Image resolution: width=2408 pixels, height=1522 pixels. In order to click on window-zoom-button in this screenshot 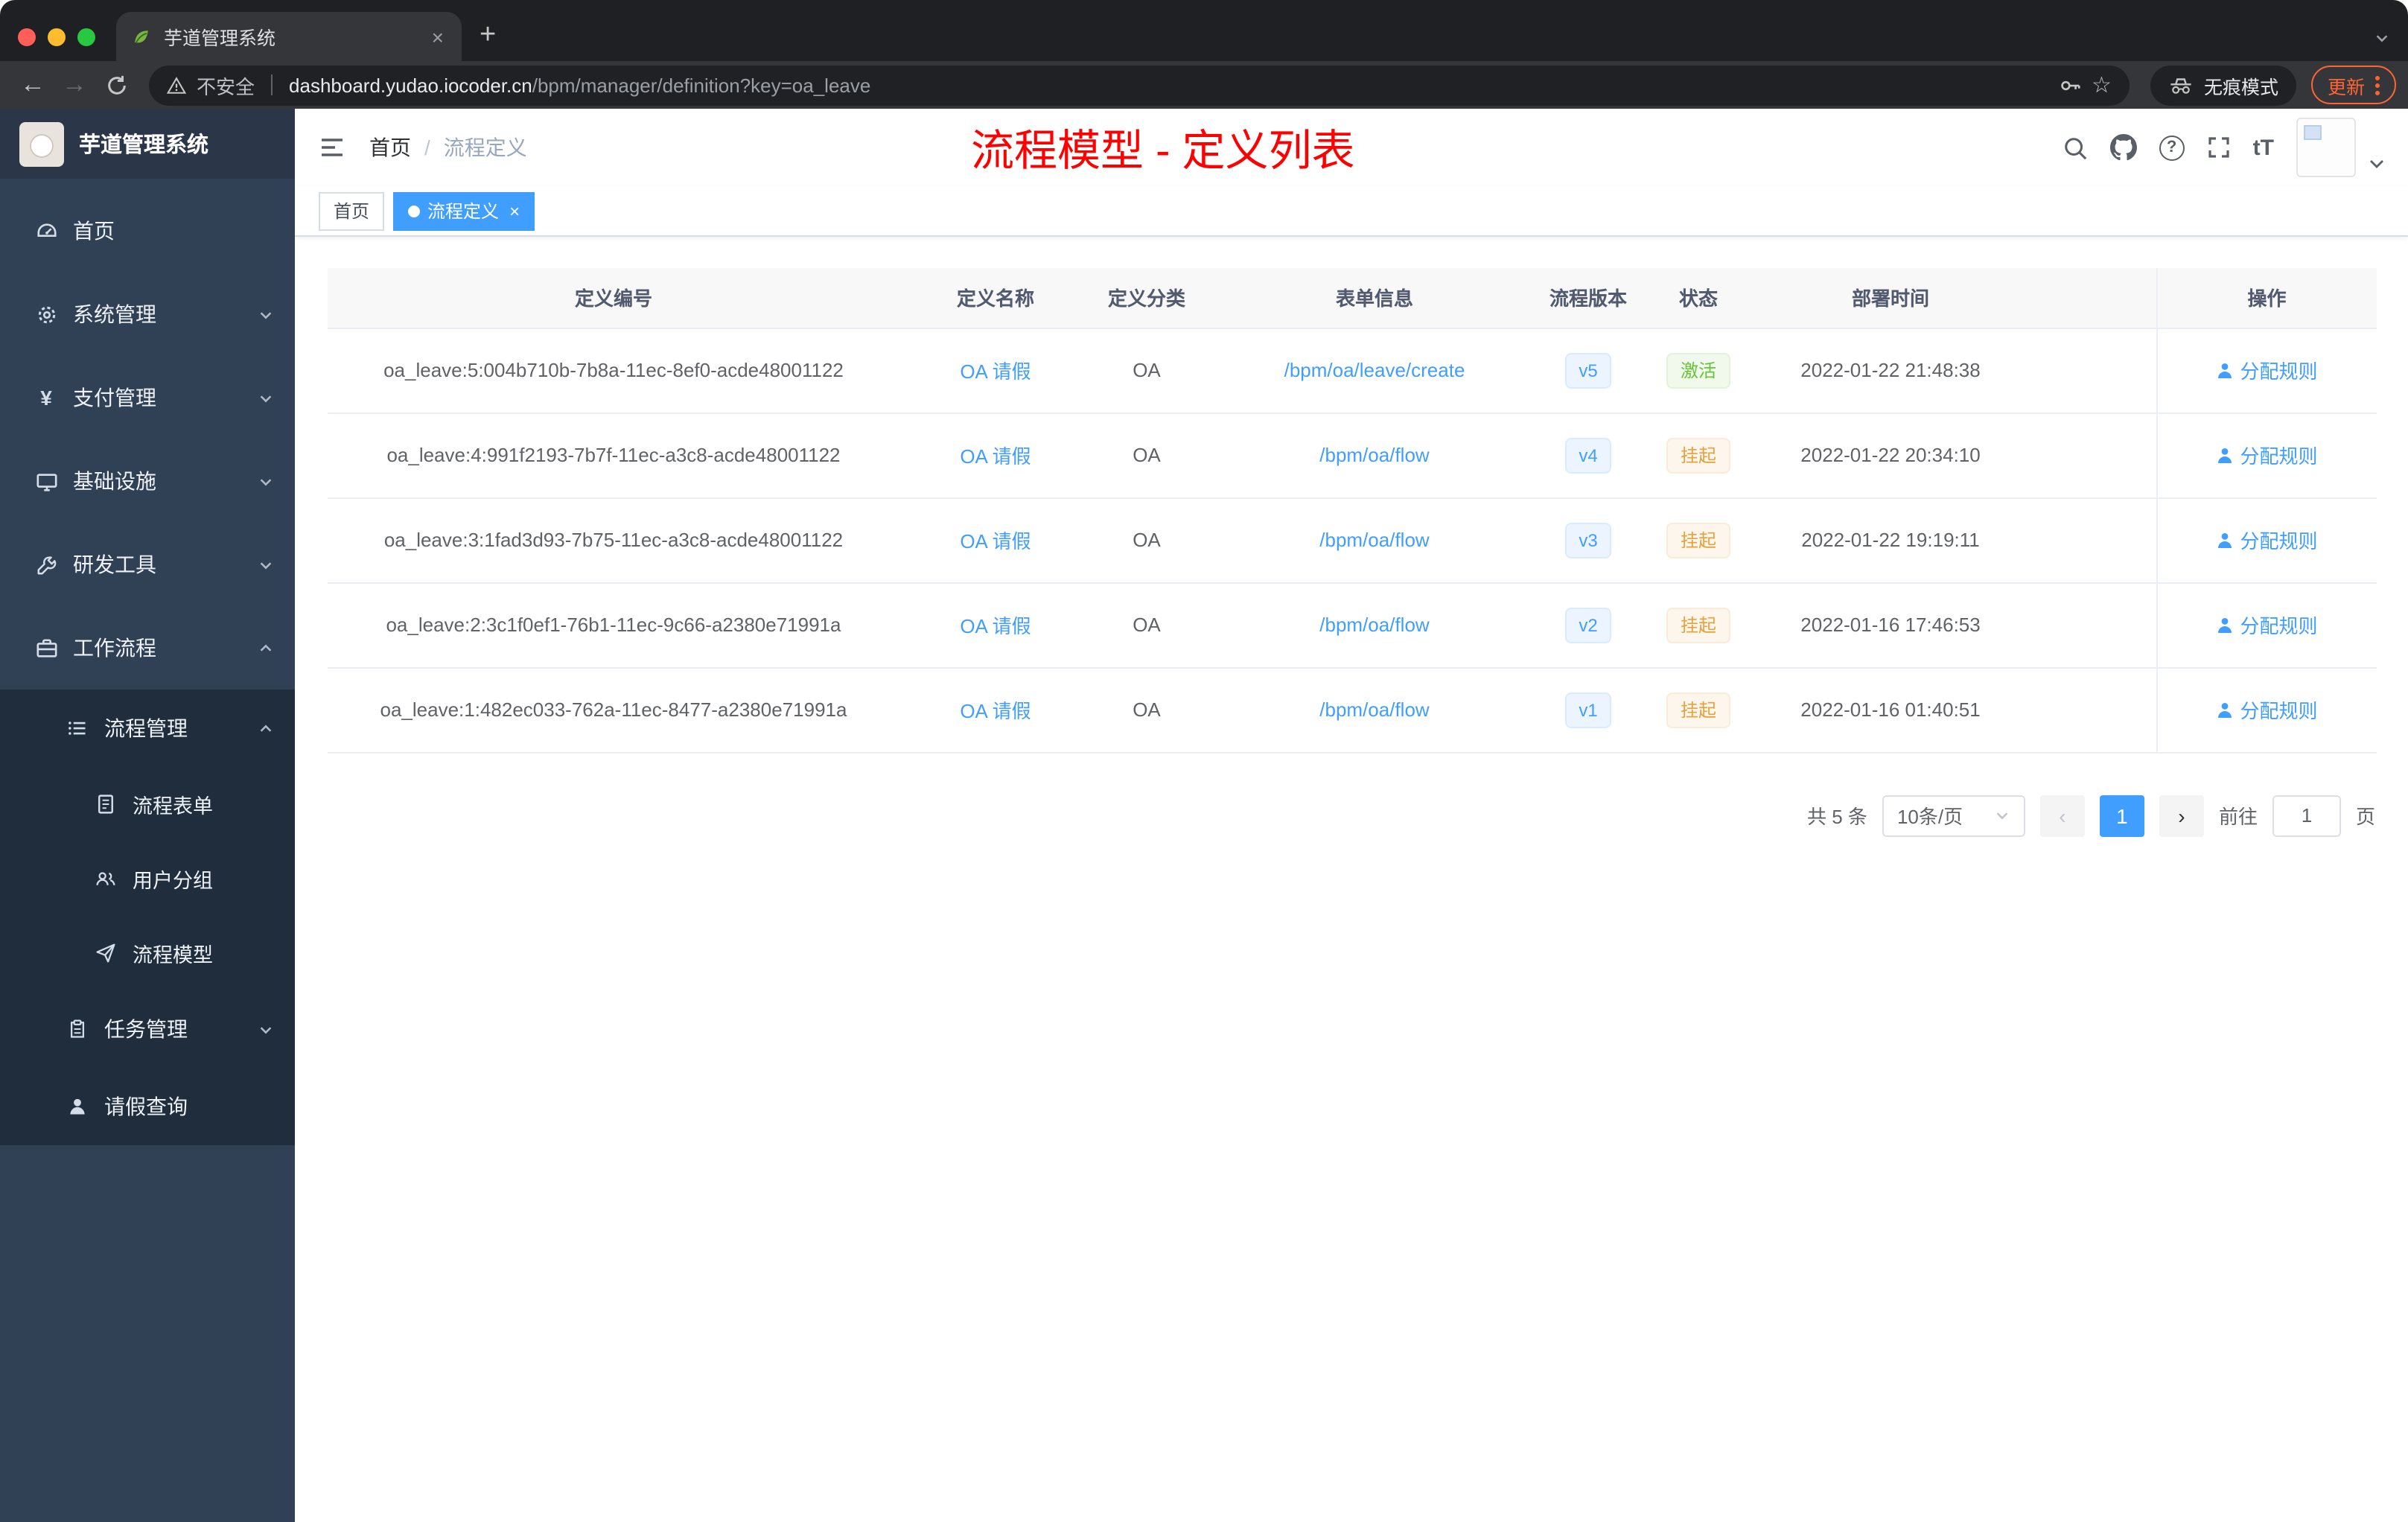, I will do `click(86, 37)`.